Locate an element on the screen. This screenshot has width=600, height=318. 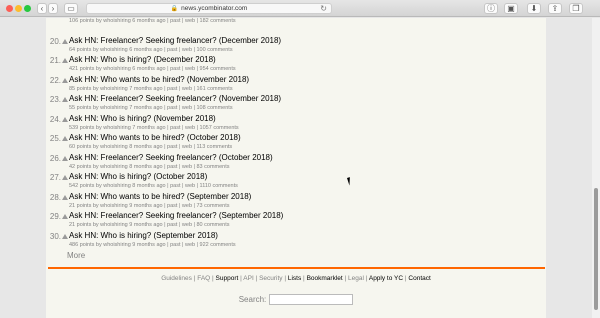
share-icon: ⇪ is located at coordinates (555, 8).